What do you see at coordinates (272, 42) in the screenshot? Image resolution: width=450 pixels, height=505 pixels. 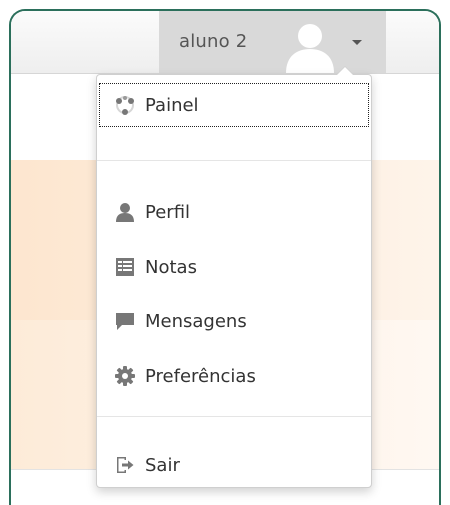 I see `user-menu-toggle: aluno 2` at bounding box center [272, 42].